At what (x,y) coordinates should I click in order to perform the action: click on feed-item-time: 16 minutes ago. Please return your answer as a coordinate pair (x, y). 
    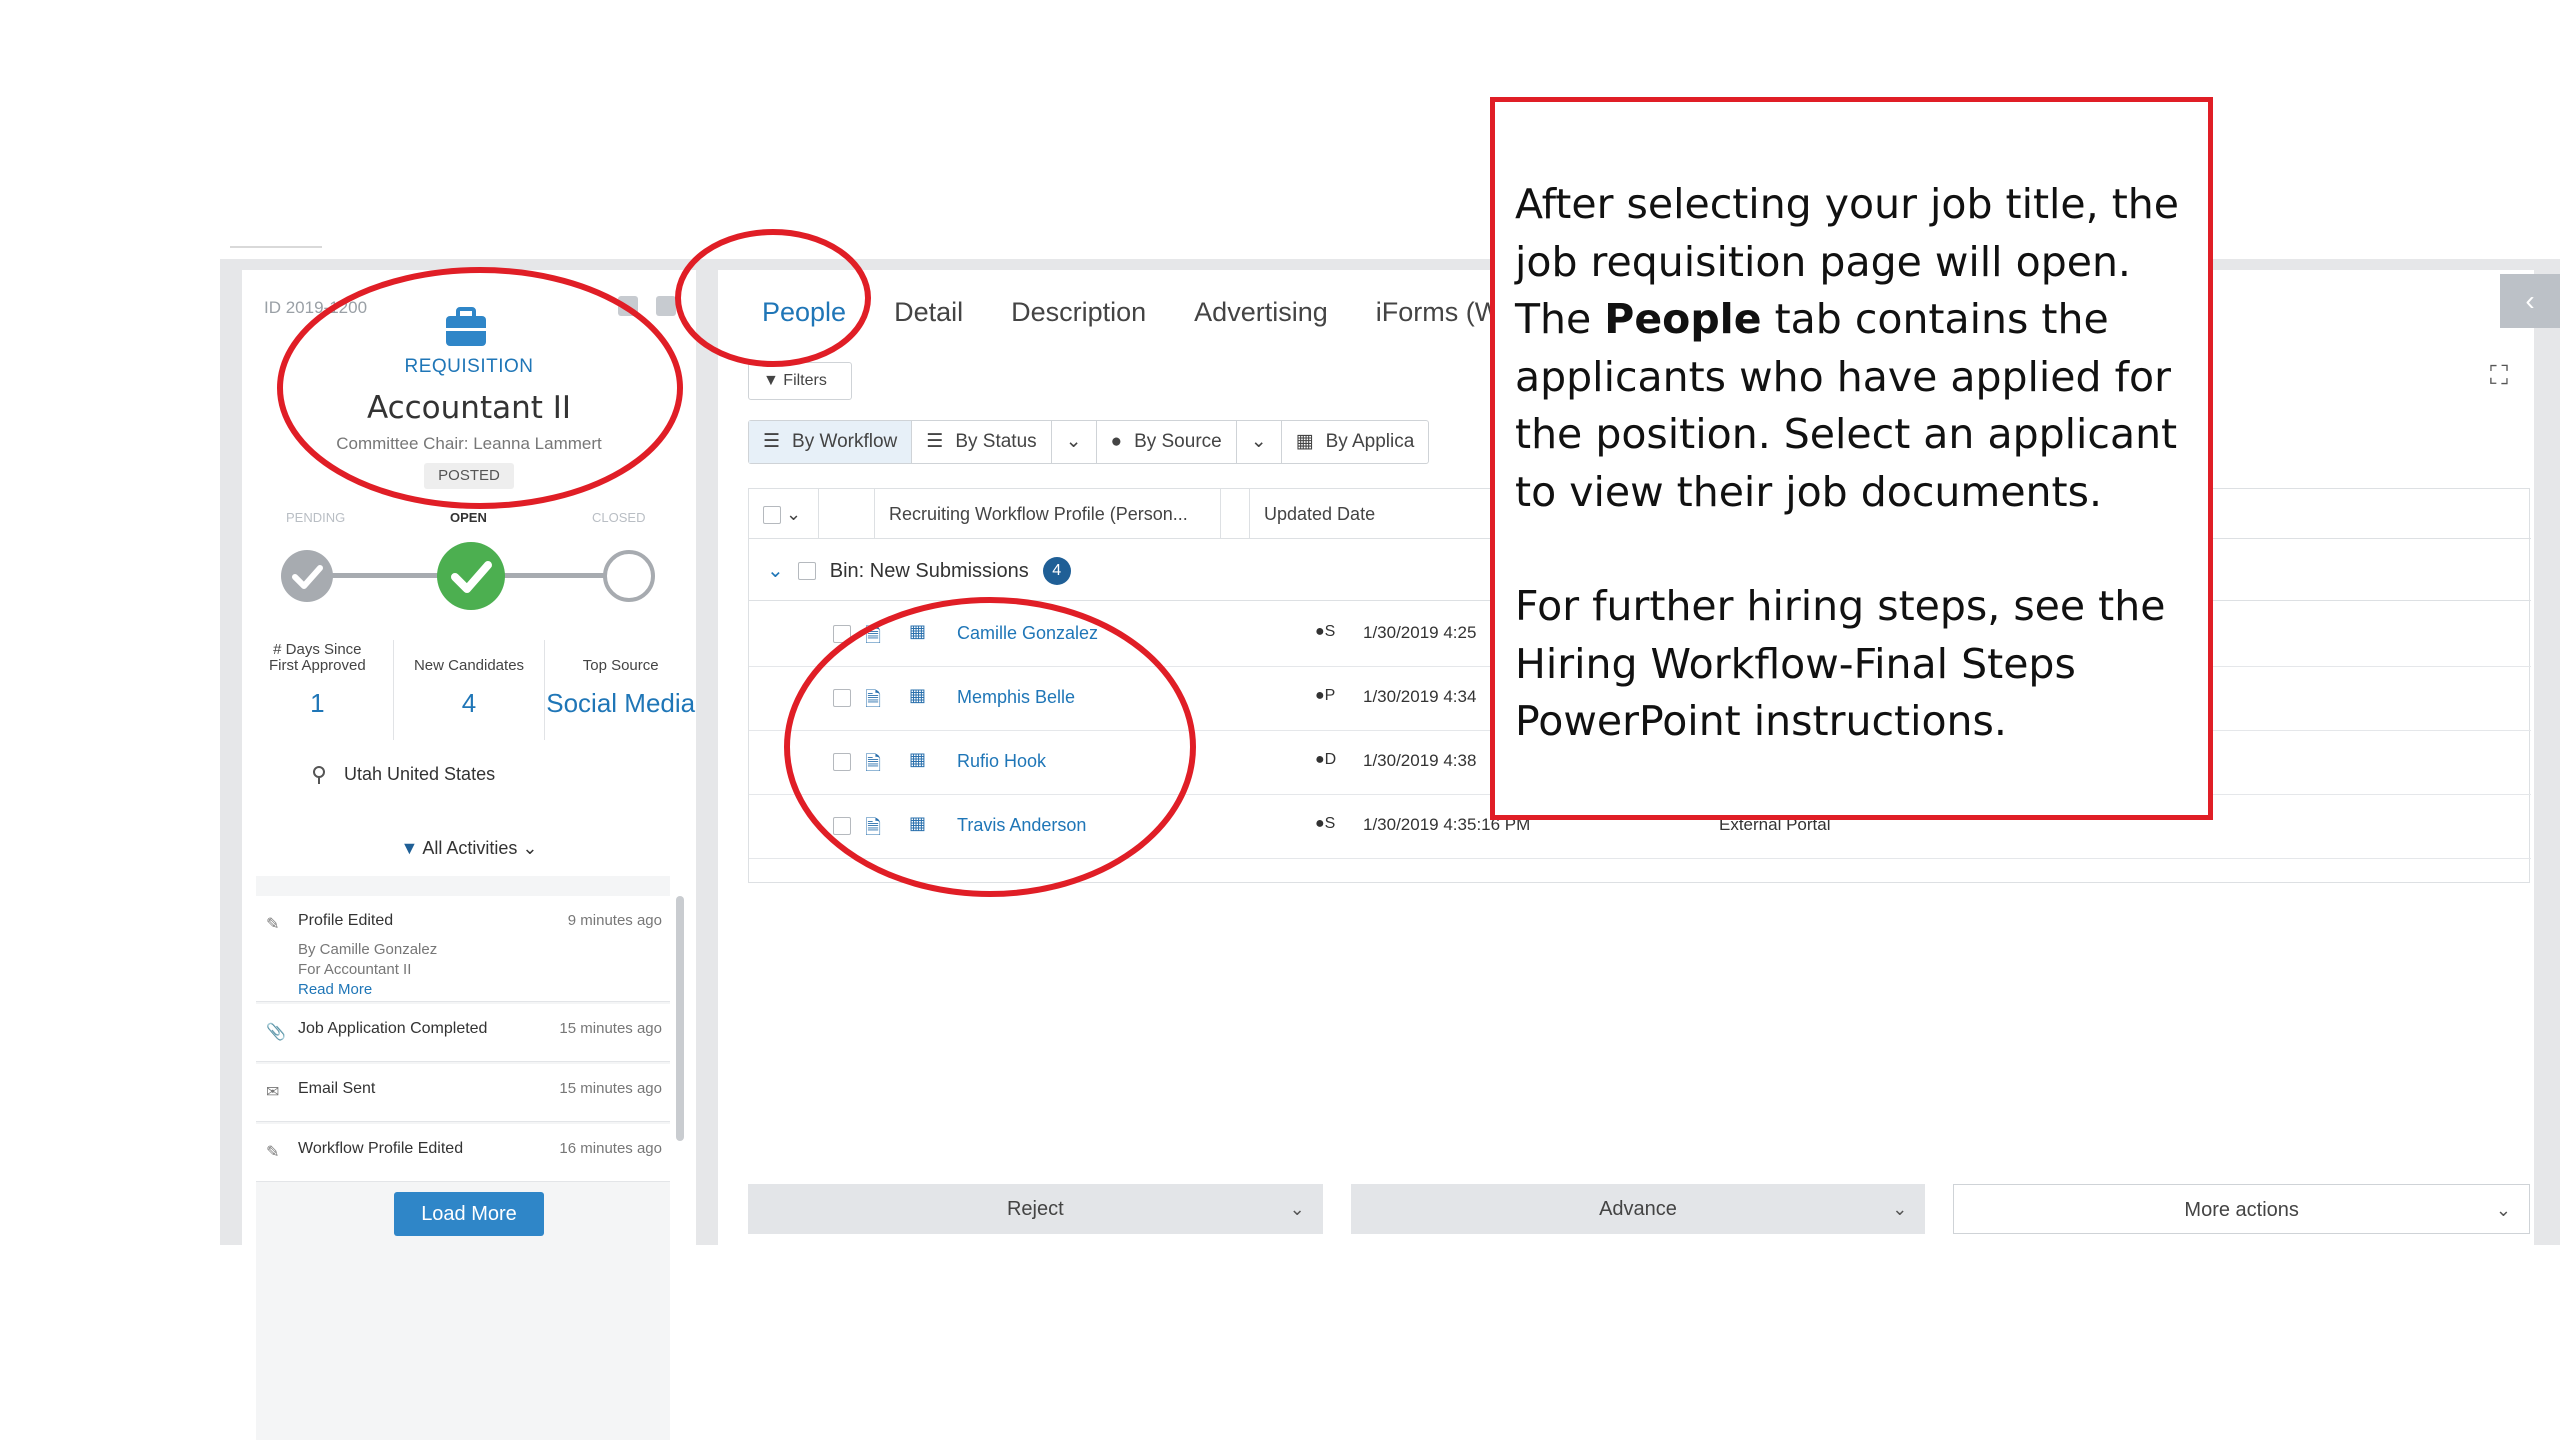
    Looking at the image, I should click on (610, 1148).